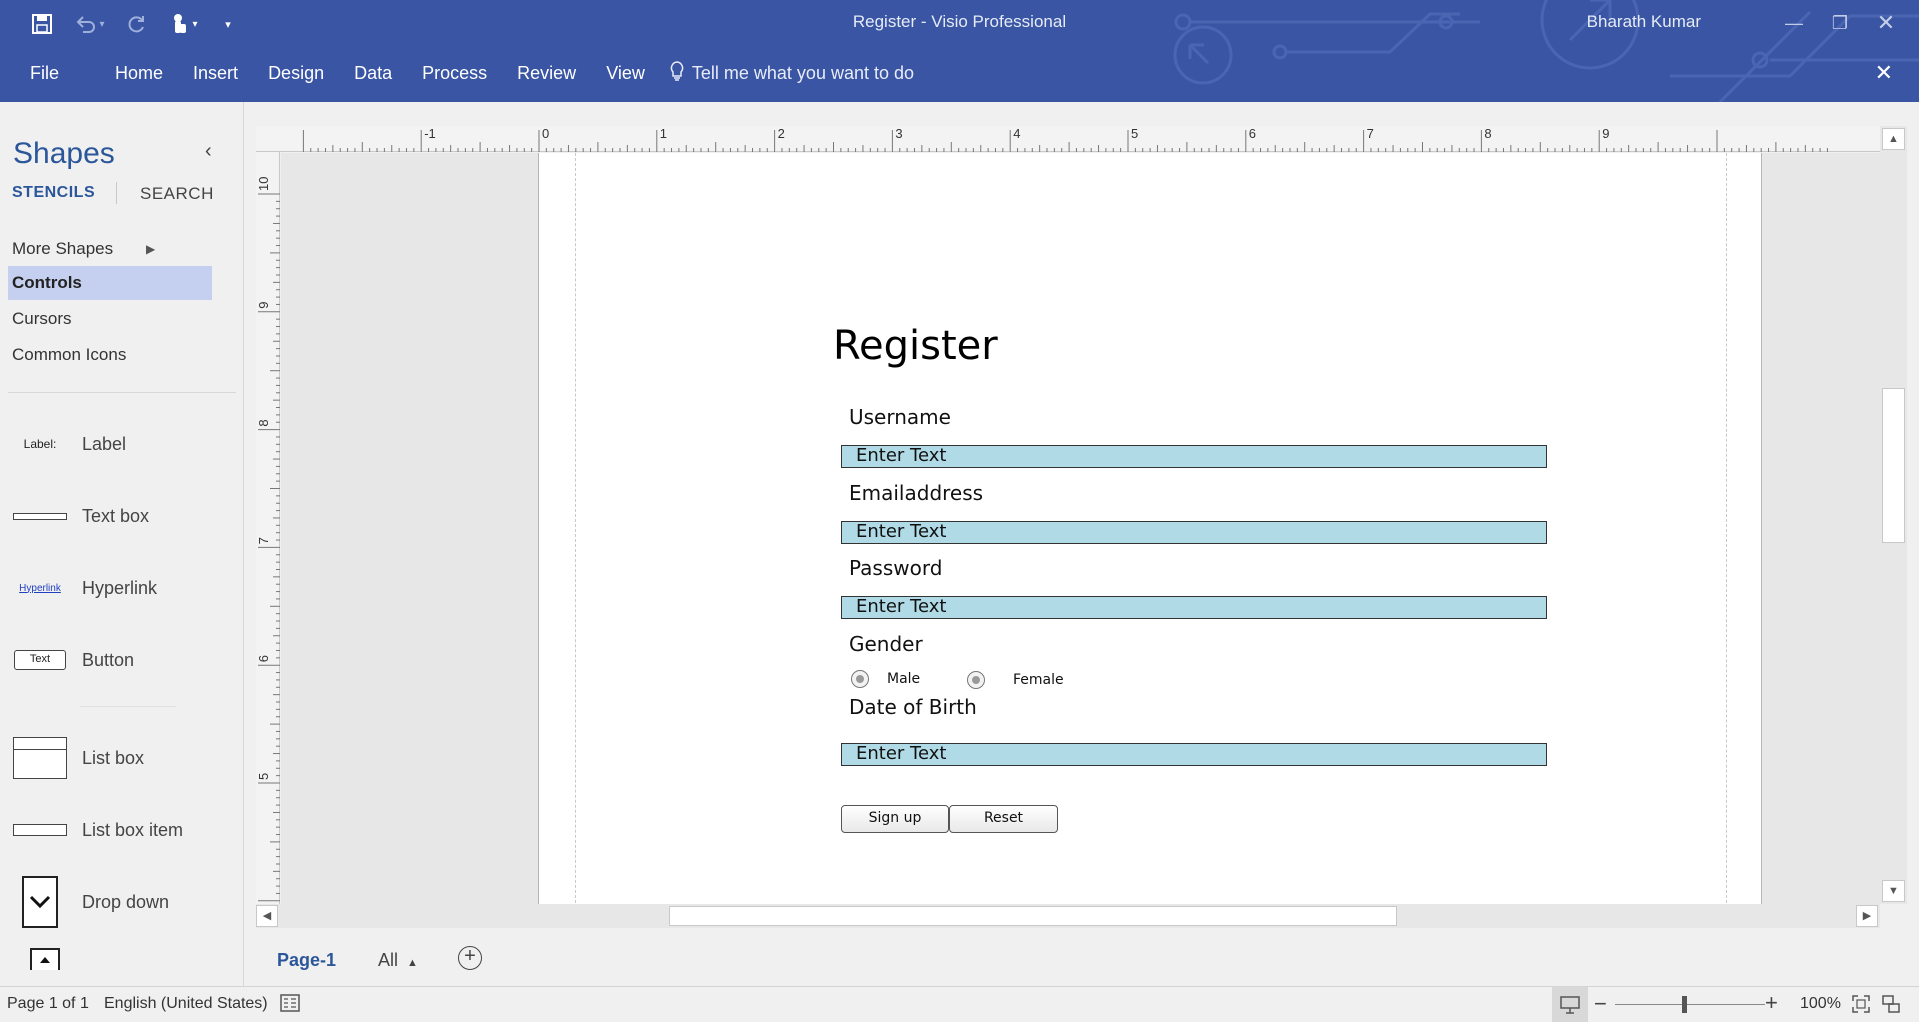  I want to click on password-input: Enter Text, so click(1194, 607).